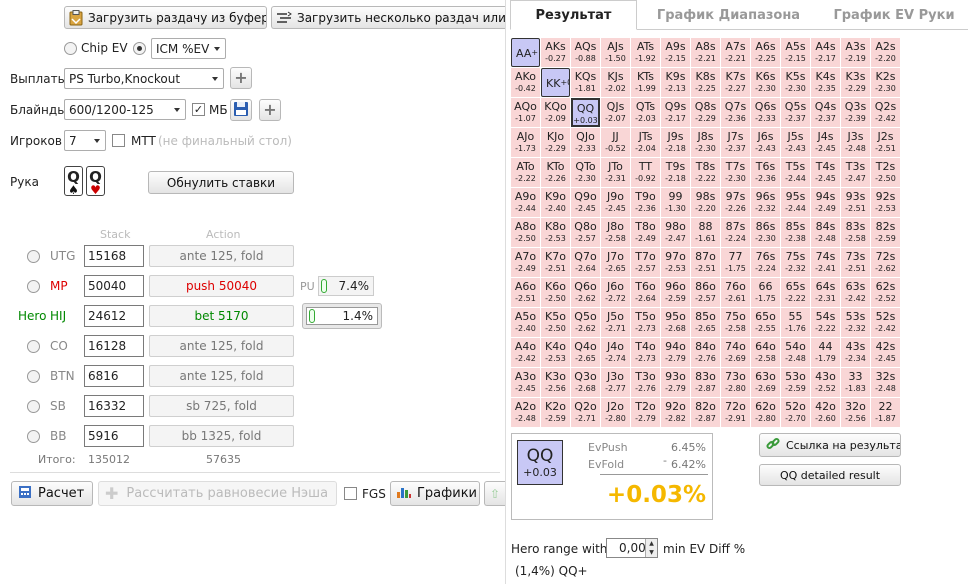 The width and height of the screenshot is (968, 584). What do you see at coordinates (85, 140) in the screenshot?
I see `players-select: 7` at bounding box center [85, 140].